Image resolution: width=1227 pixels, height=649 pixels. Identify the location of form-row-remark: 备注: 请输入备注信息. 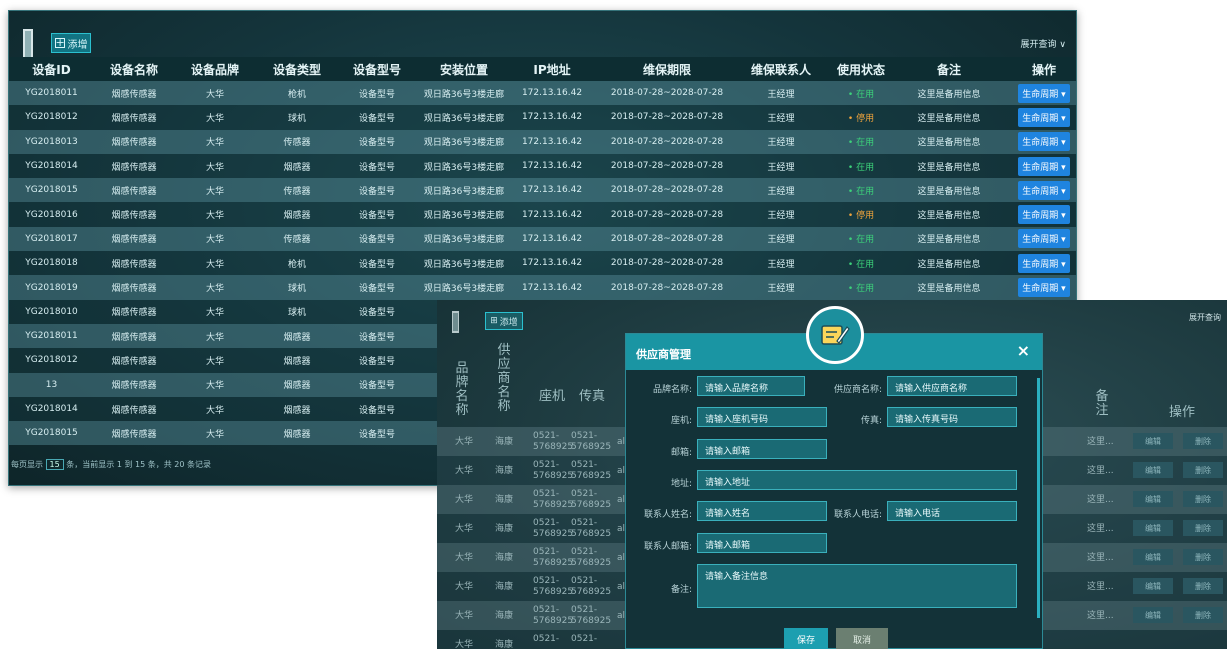
(834, 587).